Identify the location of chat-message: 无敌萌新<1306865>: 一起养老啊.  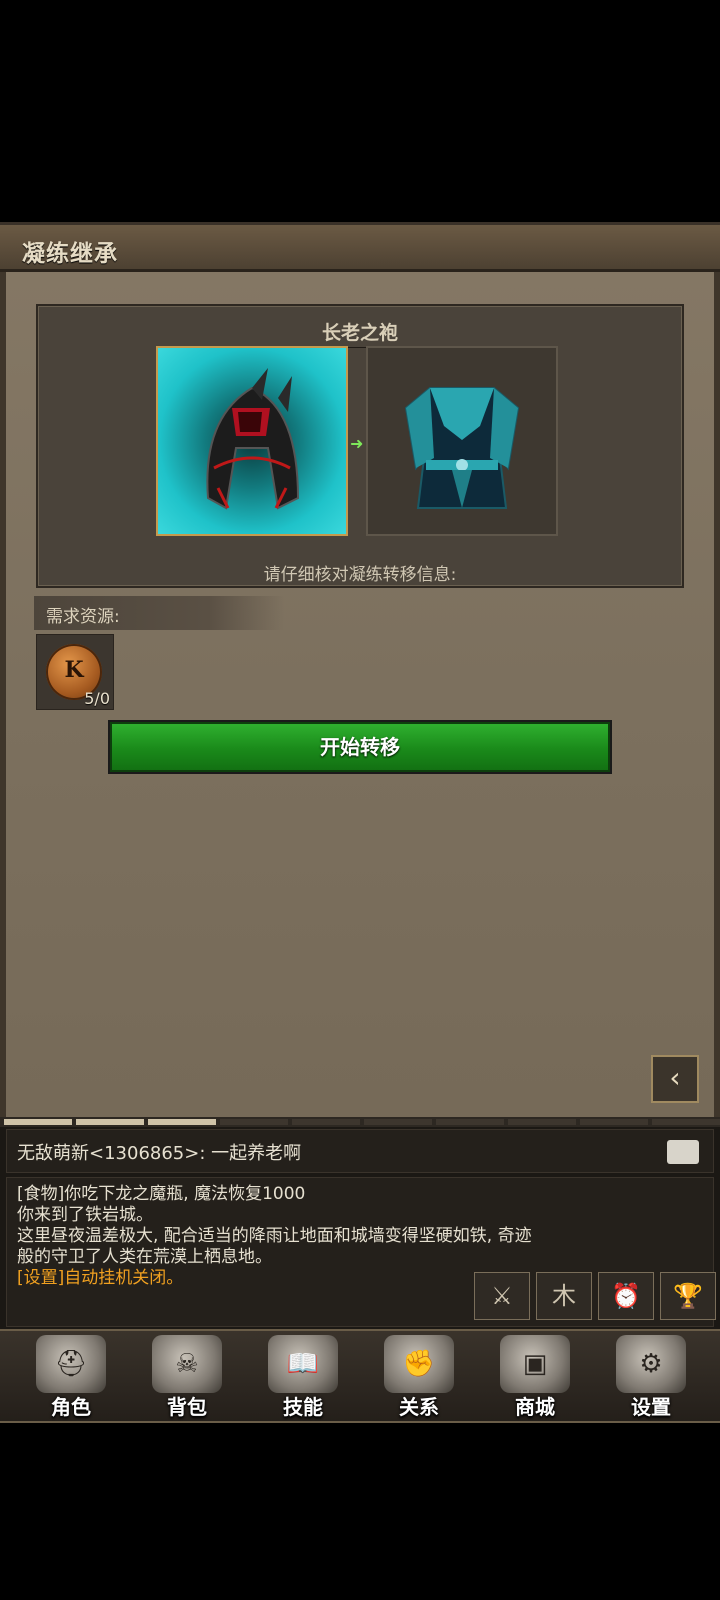
(360, 1151).